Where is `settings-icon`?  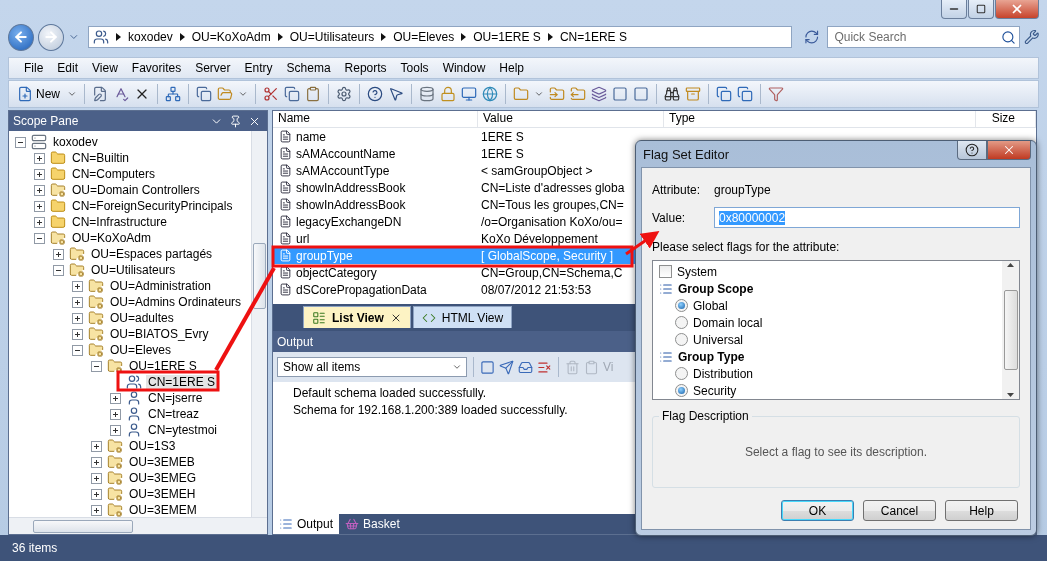
settings-icon is located at coordinates (1031, 37).